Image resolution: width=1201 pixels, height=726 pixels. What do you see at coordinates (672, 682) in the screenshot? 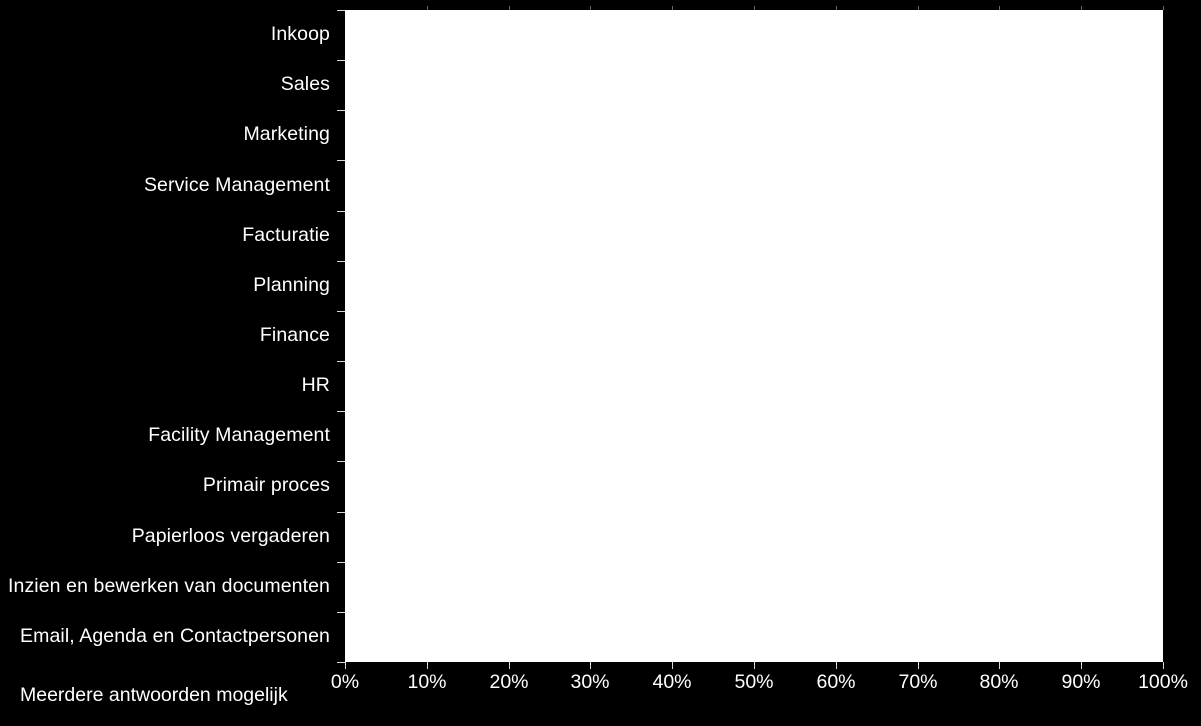
I see `value-tick-label: 40%` at bounding box center [672, 682].